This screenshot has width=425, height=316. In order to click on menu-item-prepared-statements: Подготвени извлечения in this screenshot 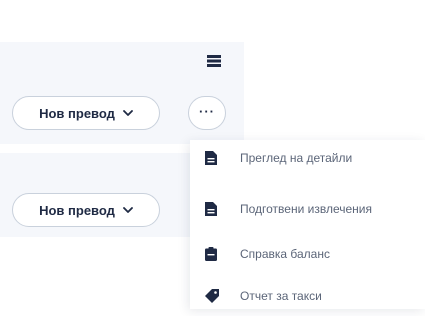, I will do `click(307, 209)`.